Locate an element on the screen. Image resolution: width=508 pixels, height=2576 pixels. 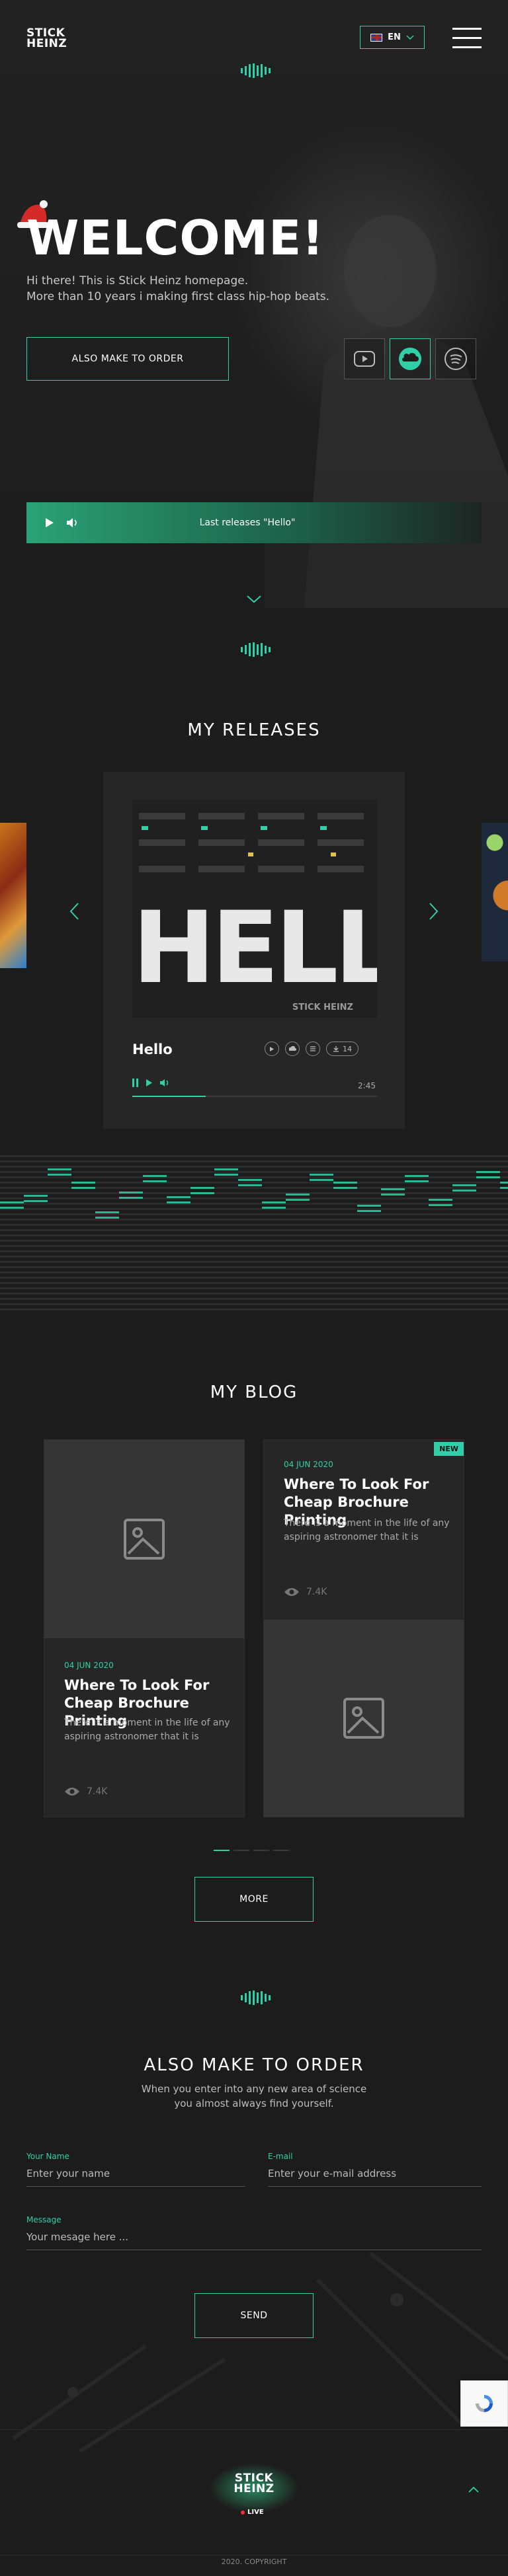
recaptcha-badge is located at coordinates (484, 2403).